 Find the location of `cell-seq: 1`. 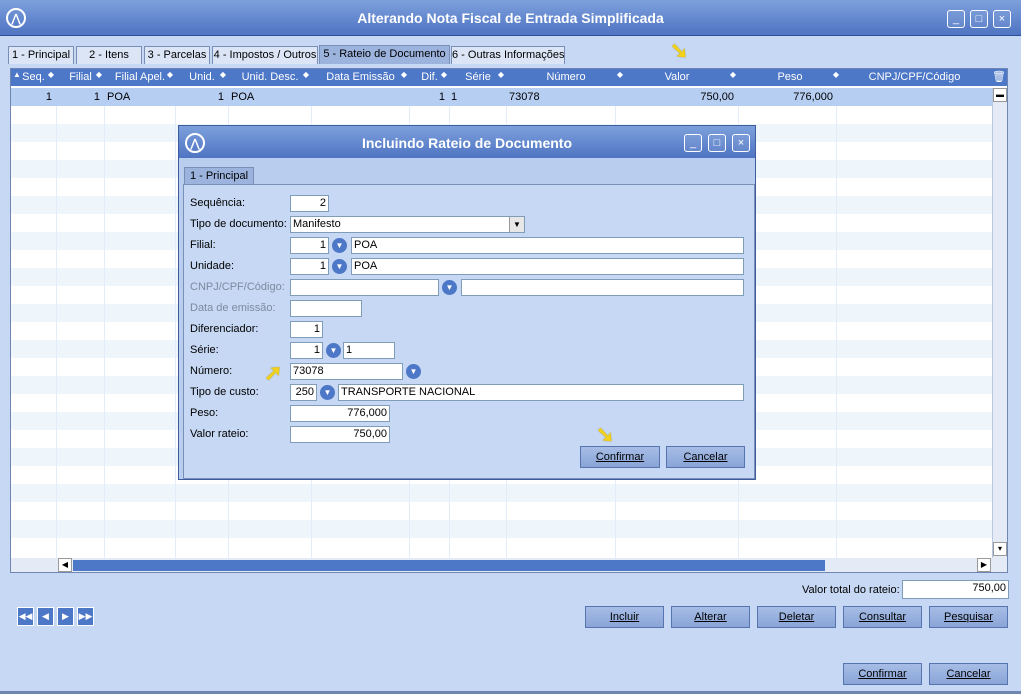

cell-seq: 1 is located at coordinates (48, 97).